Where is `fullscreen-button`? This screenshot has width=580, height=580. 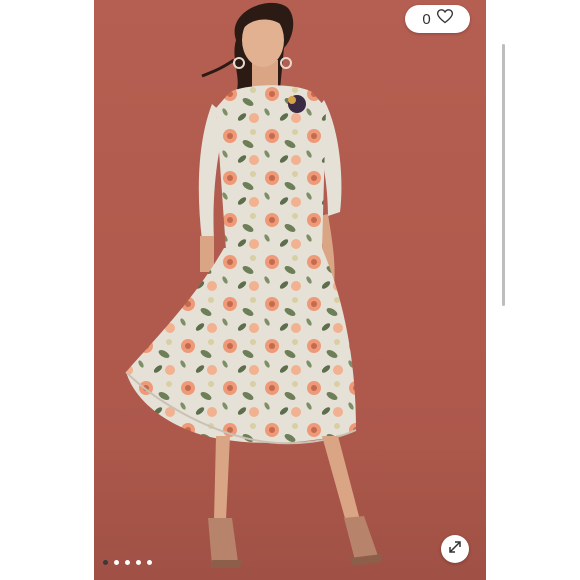 fullscreen-button is located at coordinates (455, 549).